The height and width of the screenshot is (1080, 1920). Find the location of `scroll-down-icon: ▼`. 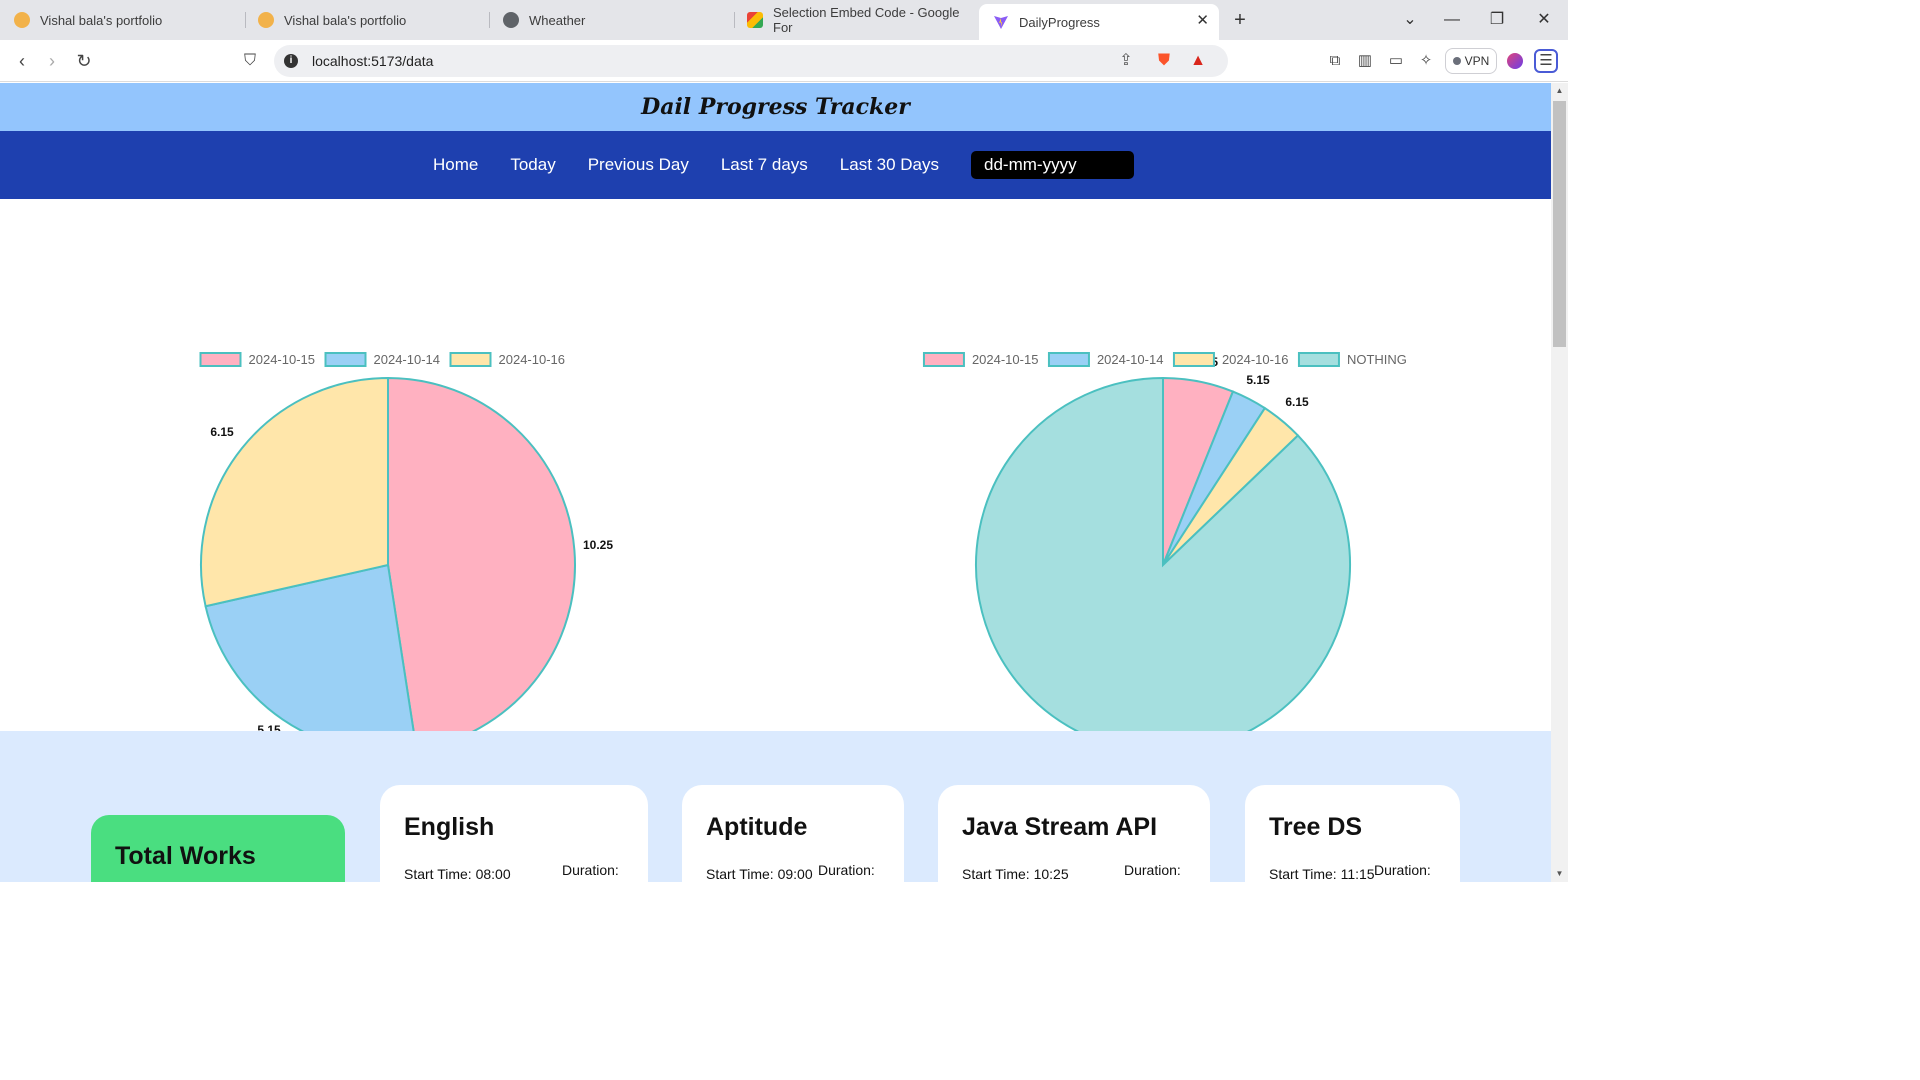

scroll-down-icon: ▼ is located at coordinates (1559, 874).